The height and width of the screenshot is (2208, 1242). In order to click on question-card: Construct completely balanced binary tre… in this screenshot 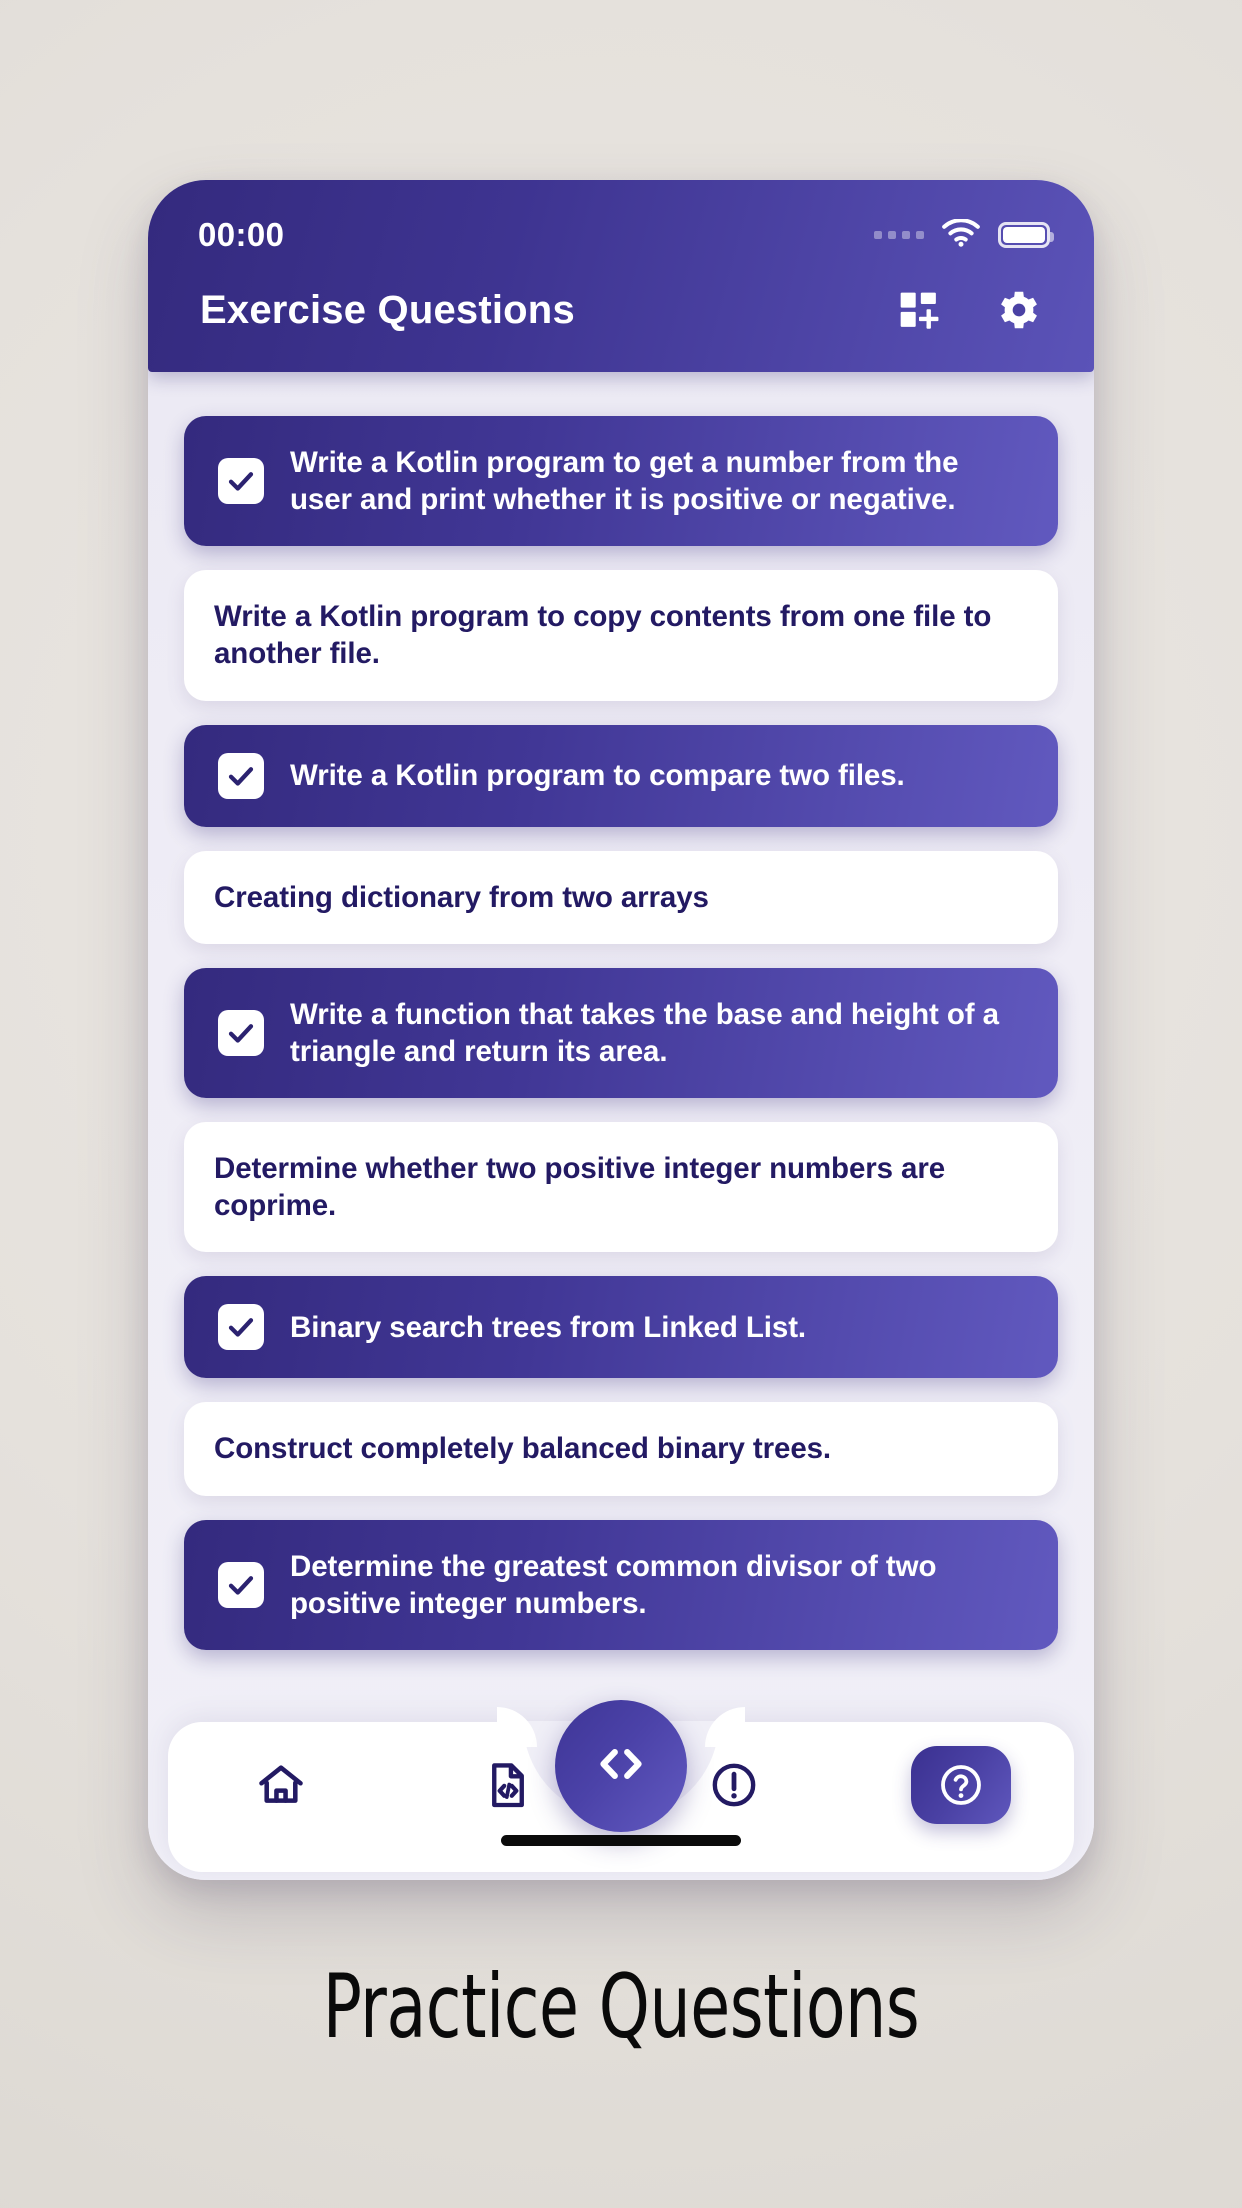, I will do `click(621, 1449)`.